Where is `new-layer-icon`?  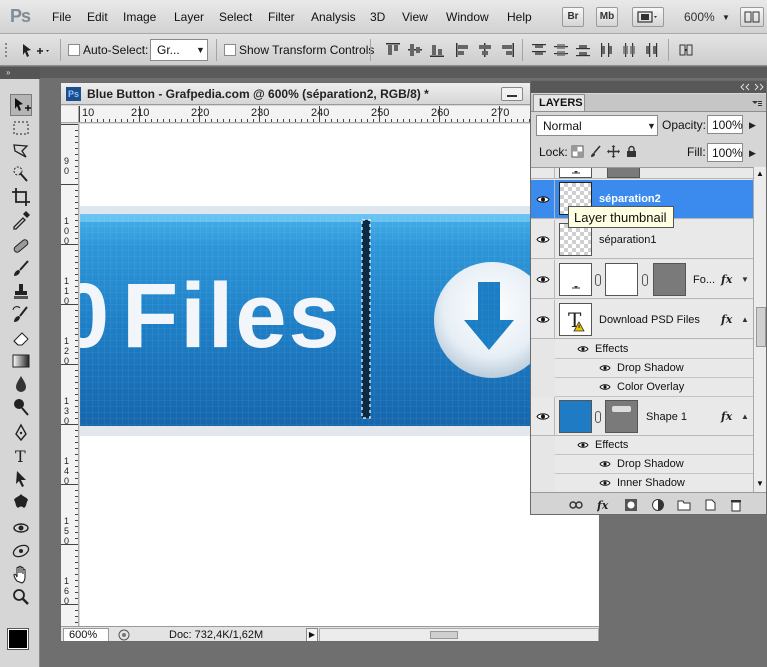
new-layer-icon is located at coordinates (710, 505).